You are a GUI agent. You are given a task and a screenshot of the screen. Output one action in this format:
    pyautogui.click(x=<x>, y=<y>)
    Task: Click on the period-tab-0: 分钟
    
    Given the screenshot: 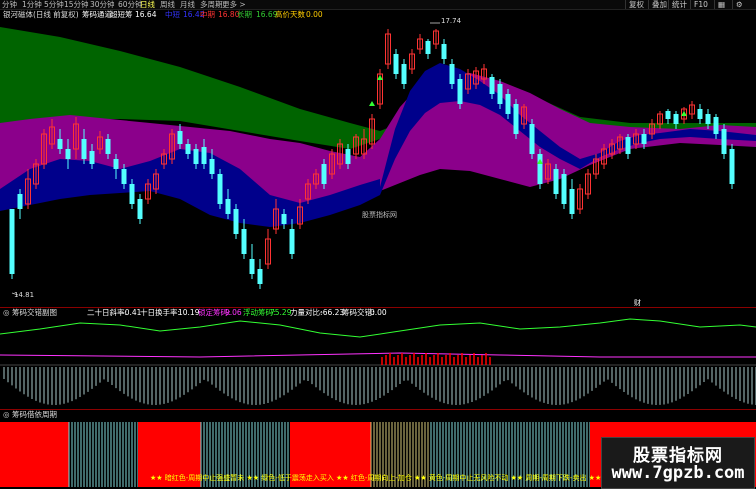 What is the action you would take?
    pyautogui.click(x=9, y=4)
    